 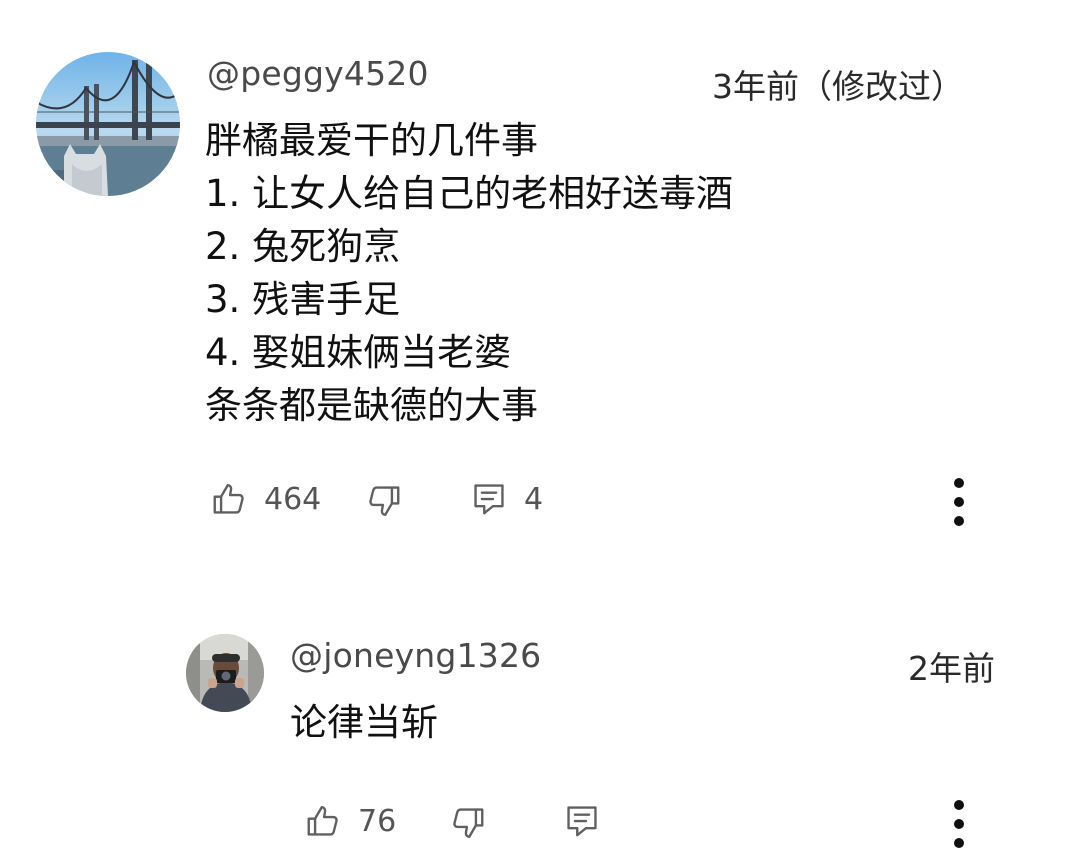 I want to click on like-count: 464, so click(x=293, y=499).